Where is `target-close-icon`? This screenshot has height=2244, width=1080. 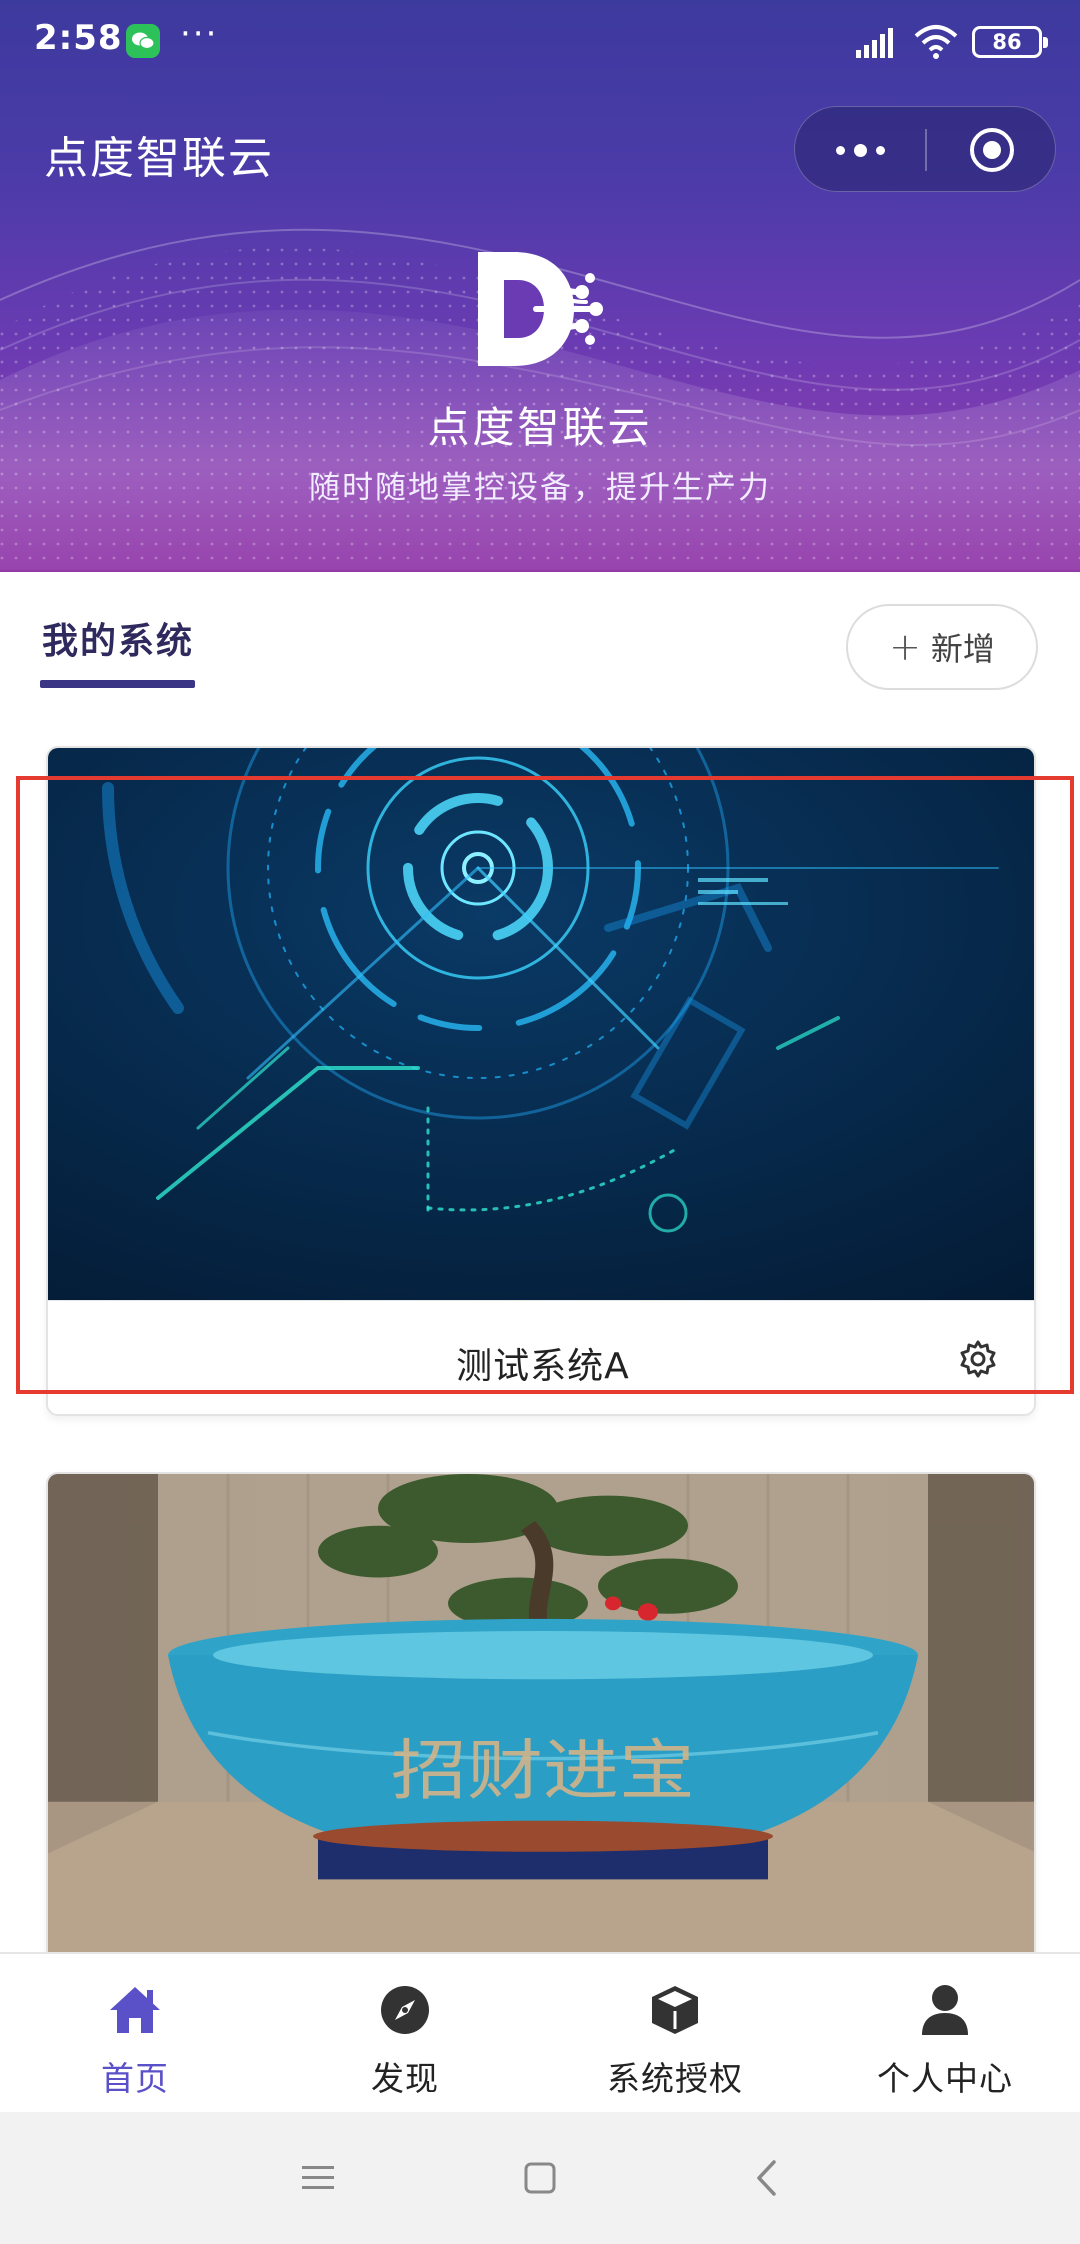 target-close-icon is located at coordinates (992, 150).